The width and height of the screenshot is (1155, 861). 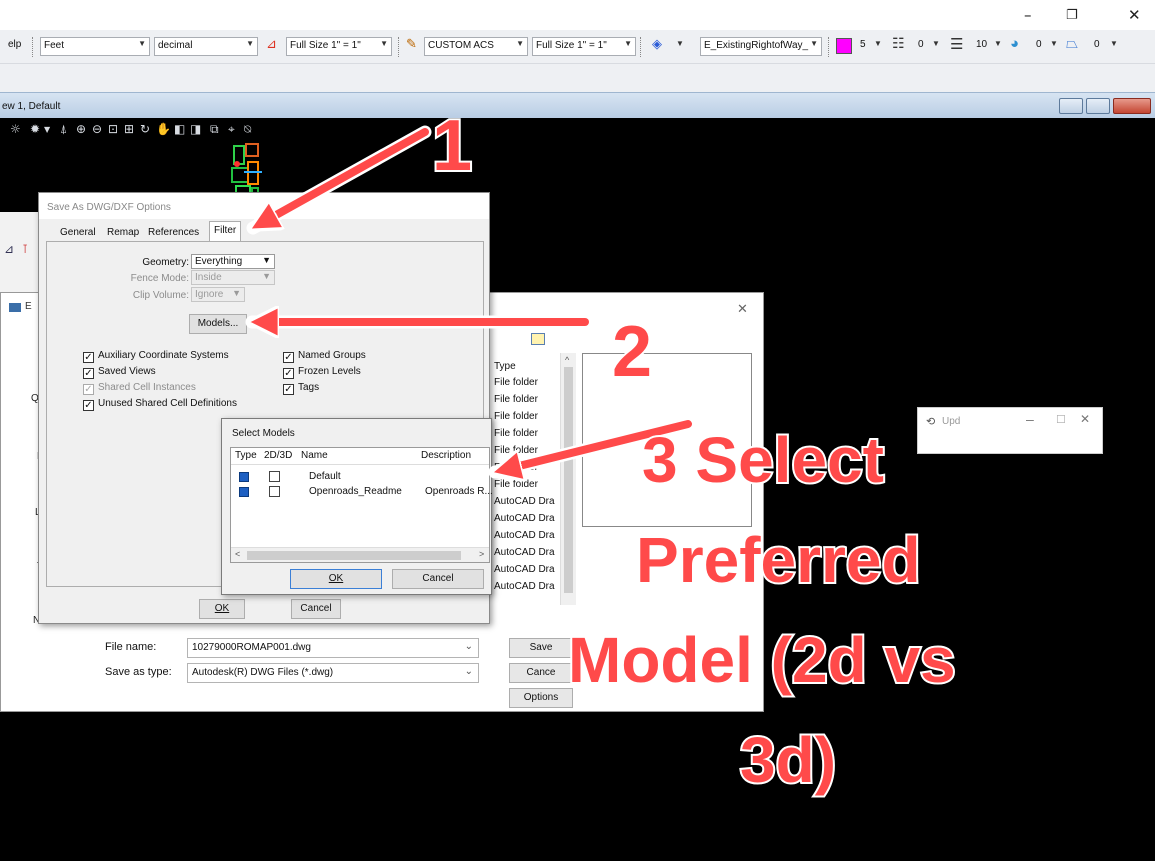 What do you see at coordinates (541, 698) in the screenshot?
I see `options-button: Options` at bounding box center [541, 698].